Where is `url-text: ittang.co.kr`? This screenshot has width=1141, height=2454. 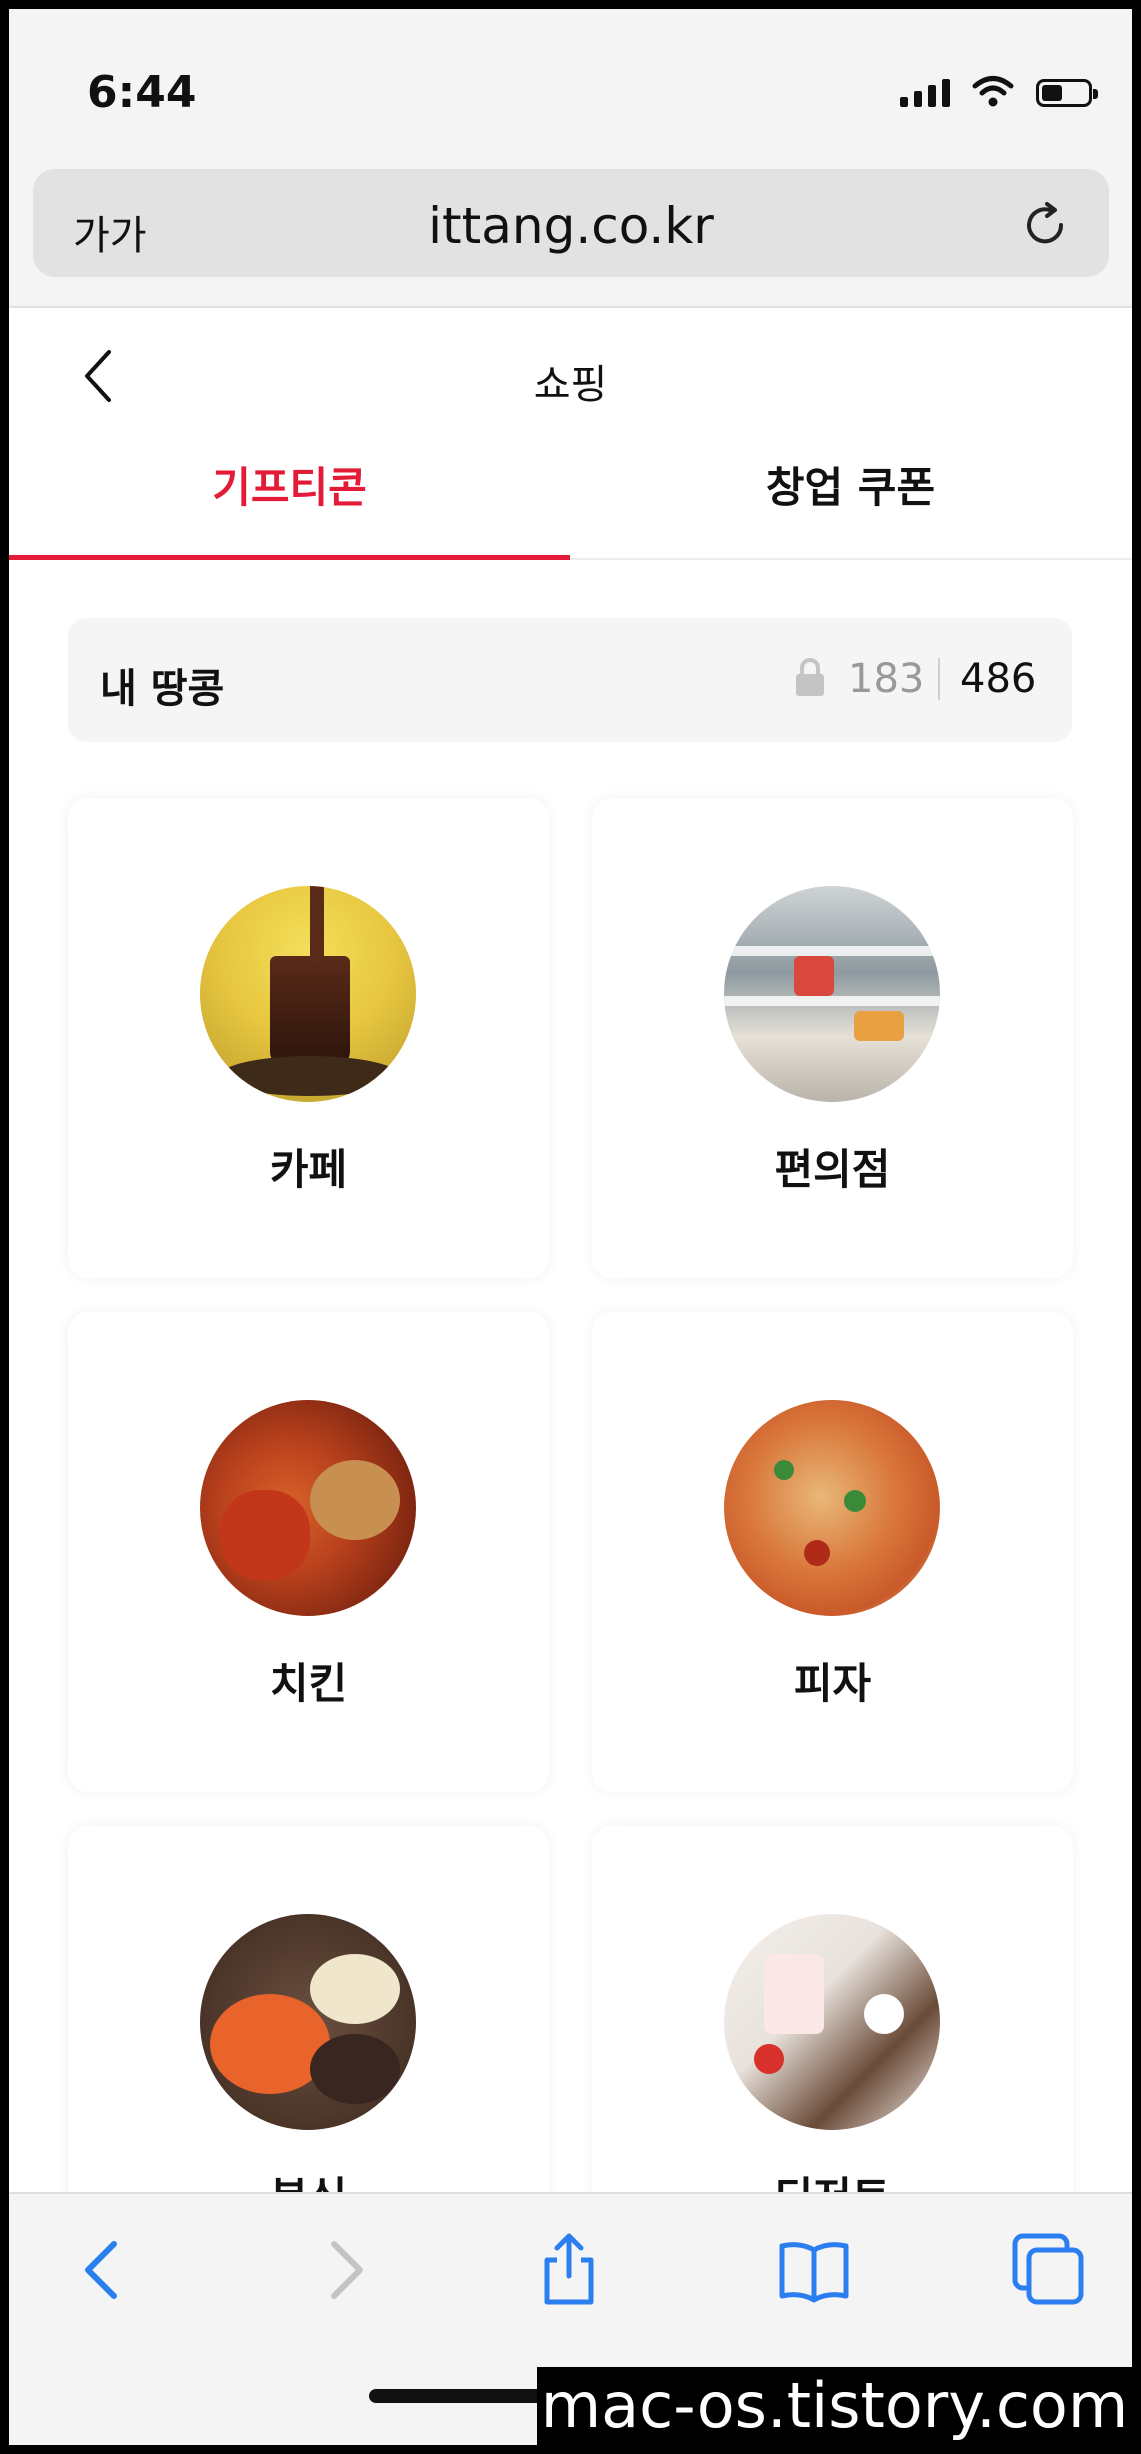 url-text: ittang.co.kr is located at coordinates (571, 226).